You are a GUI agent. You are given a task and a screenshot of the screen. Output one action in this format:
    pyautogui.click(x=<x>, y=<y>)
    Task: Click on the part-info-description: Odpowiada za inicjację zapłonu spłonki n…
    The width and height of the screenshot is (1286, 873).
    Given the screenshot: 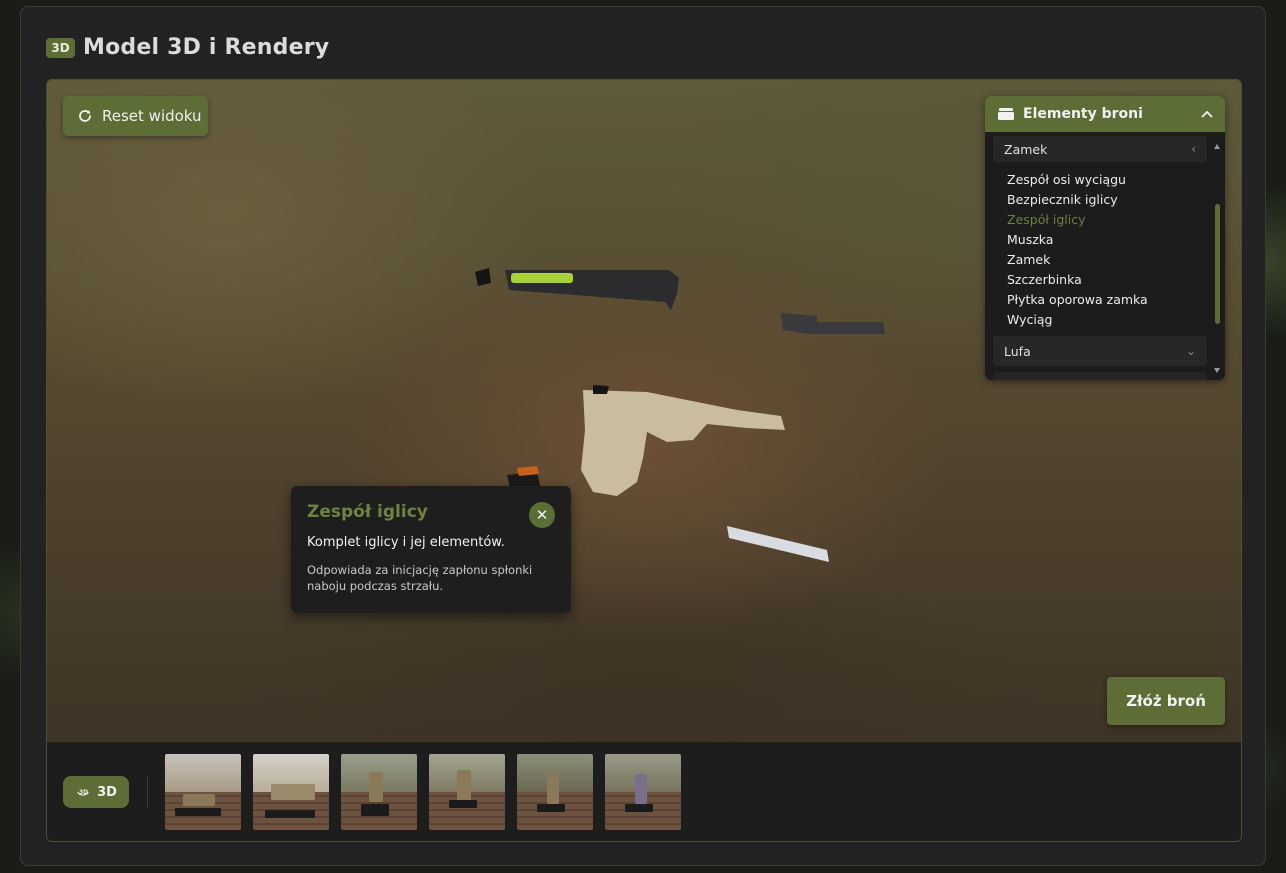 What is the action you would take?
    pyautogui.click(x=420, y=578)
    